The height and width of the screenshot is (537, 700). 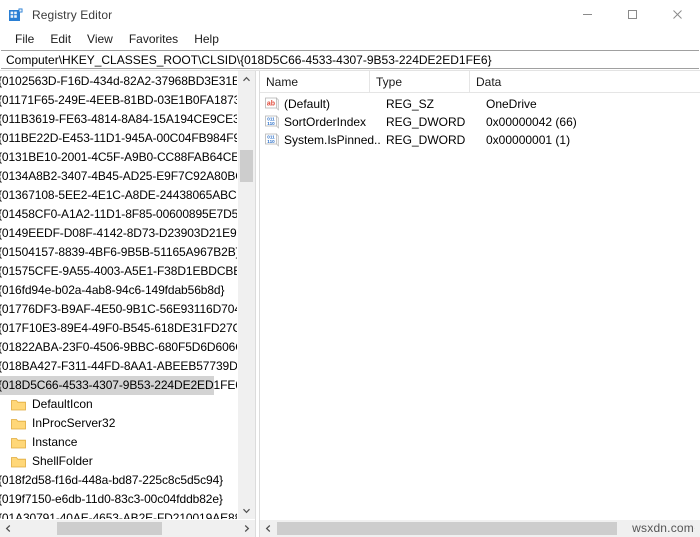 I want to click on tree-key-item: {01367108-5EE2-4E1C-A8DE-24438065ABC9}, so click(x=118, y=195).